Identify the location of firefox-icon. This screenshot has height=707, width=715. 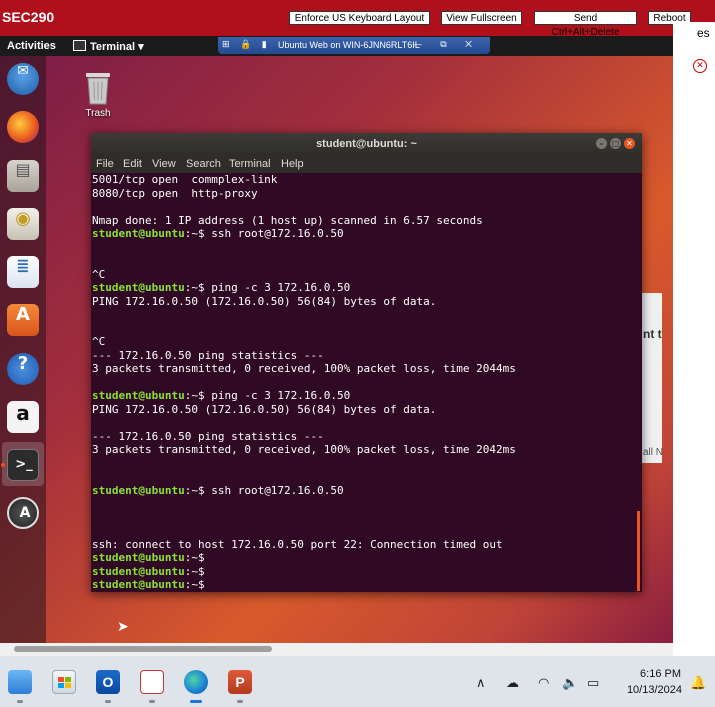
(23, 127).